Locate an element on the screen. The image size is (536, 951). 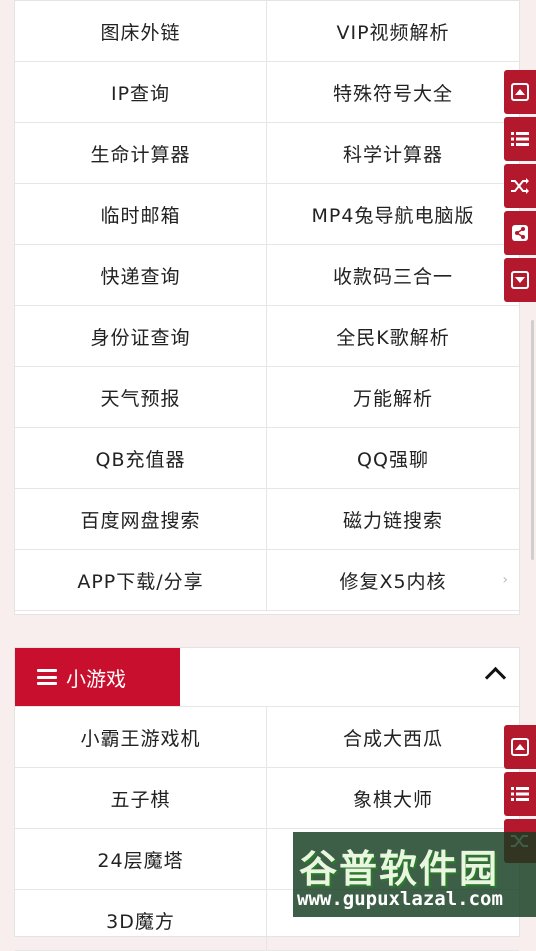
tool-label: 收款码三合一 is located at coordinates (392, 276).